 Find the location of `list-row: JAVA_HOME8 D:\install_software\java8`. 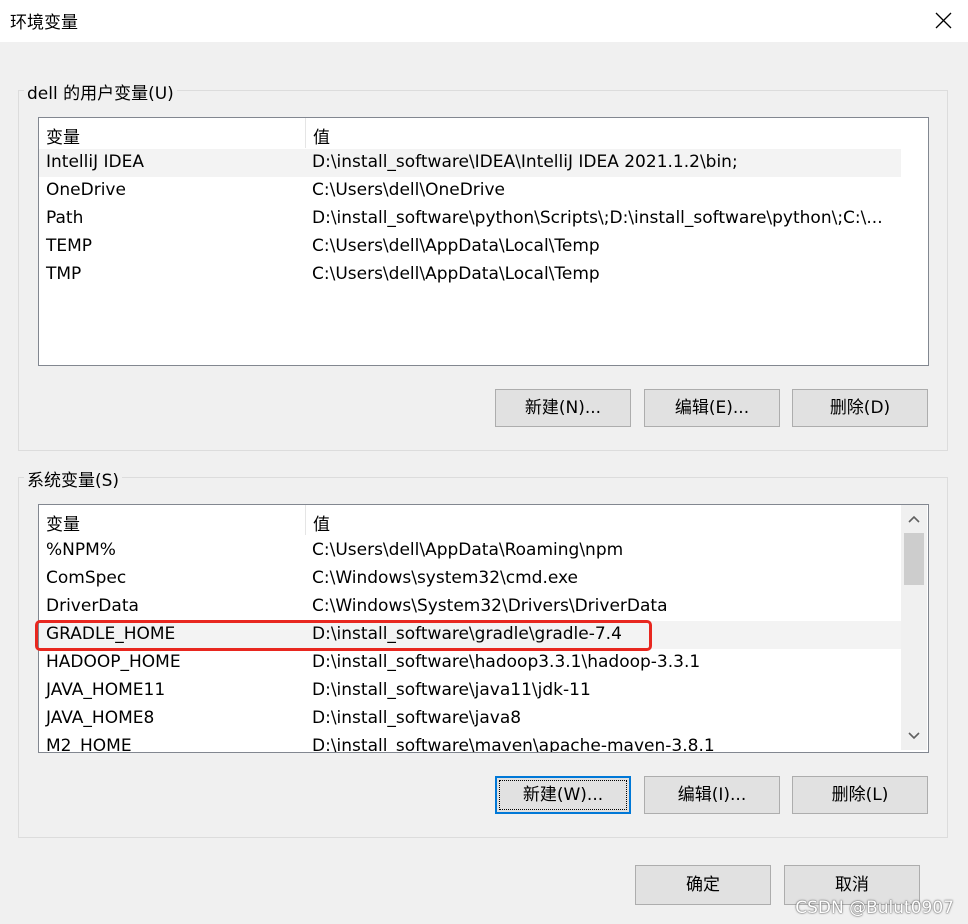

list-row: JAVA_HOME8 D:\install_software\java8 is located at coordinates (470, 719).